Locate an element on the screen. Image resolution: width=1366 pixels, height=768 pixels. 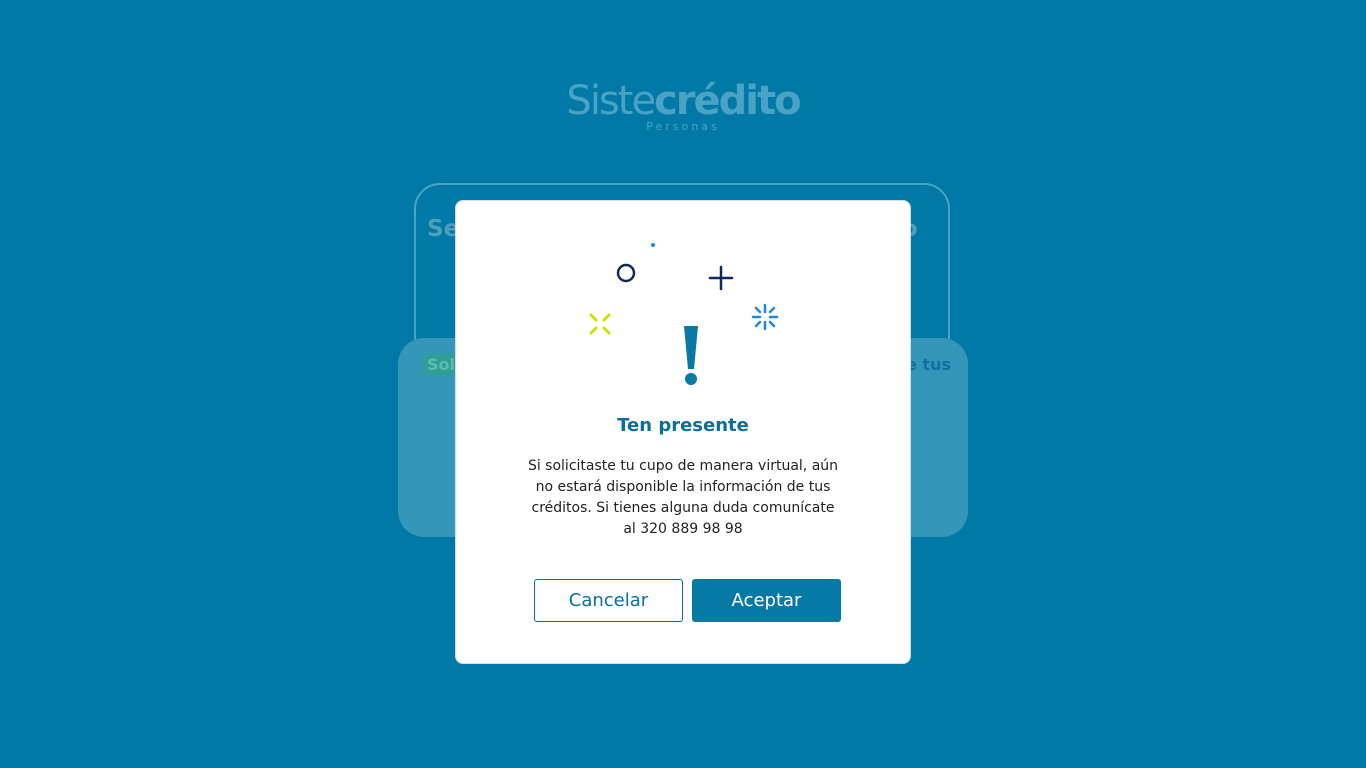
background-card-text: e tus is located at coordinates (928, 364).